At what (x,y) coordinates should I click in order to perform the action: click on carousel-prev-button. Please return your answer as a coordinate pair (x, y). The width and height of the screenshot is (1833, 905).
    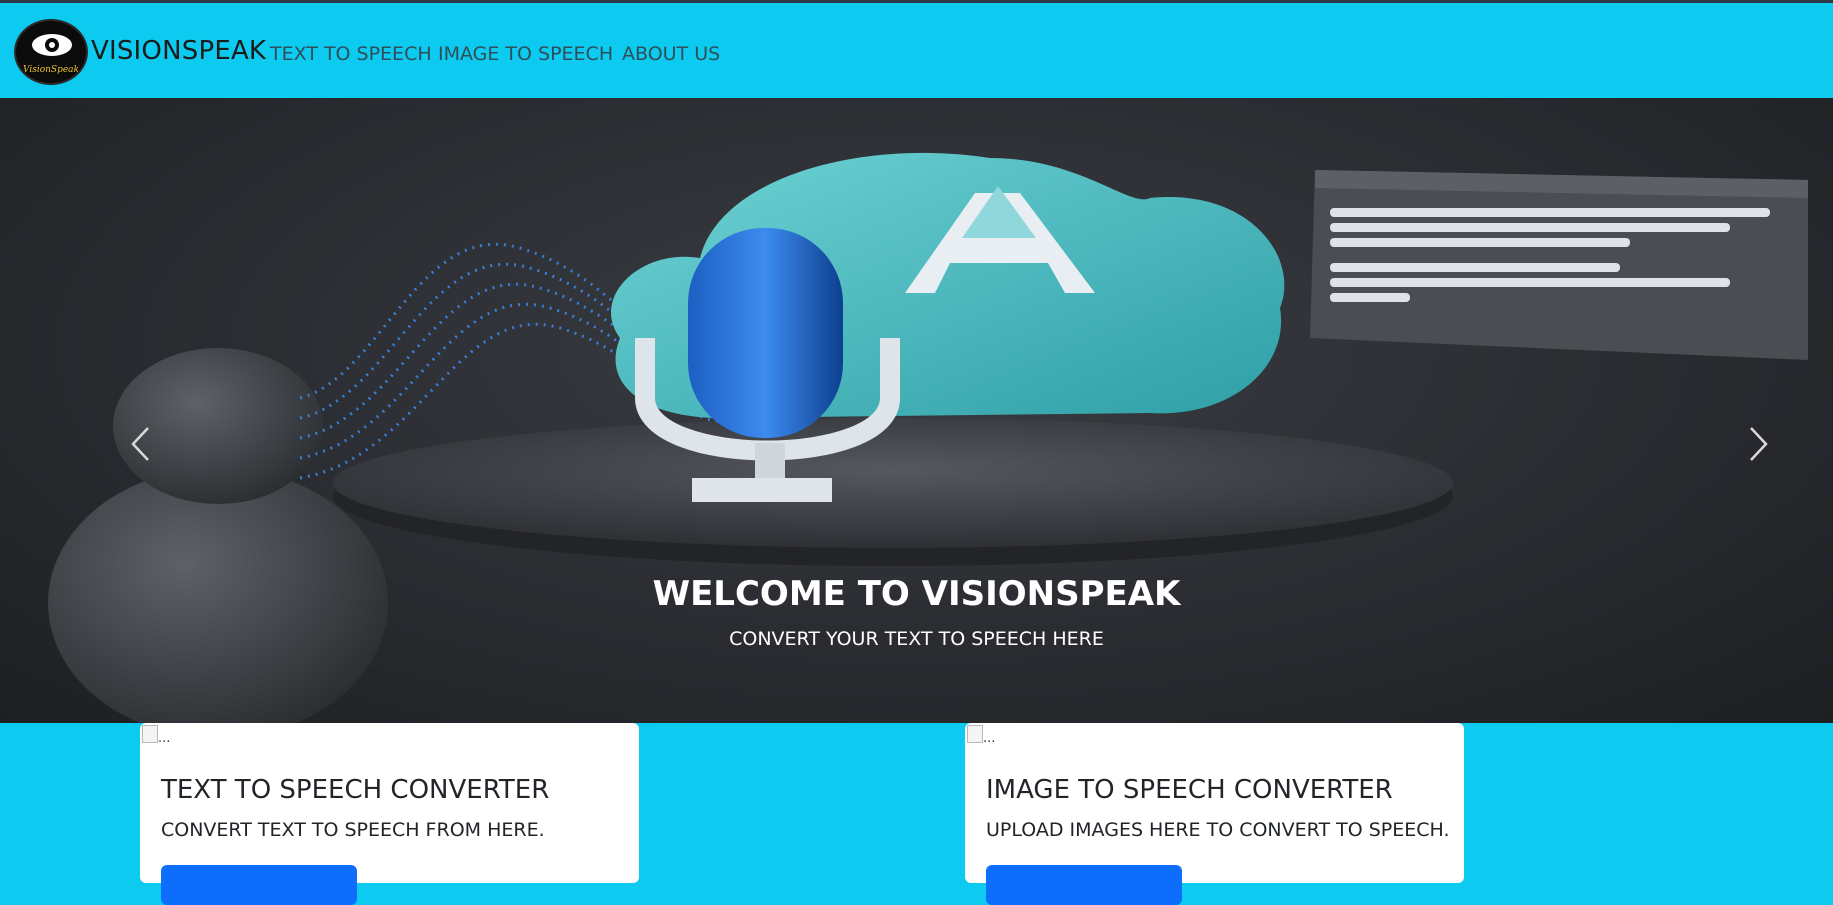
    Looking at the image, I should click on (142, 444).